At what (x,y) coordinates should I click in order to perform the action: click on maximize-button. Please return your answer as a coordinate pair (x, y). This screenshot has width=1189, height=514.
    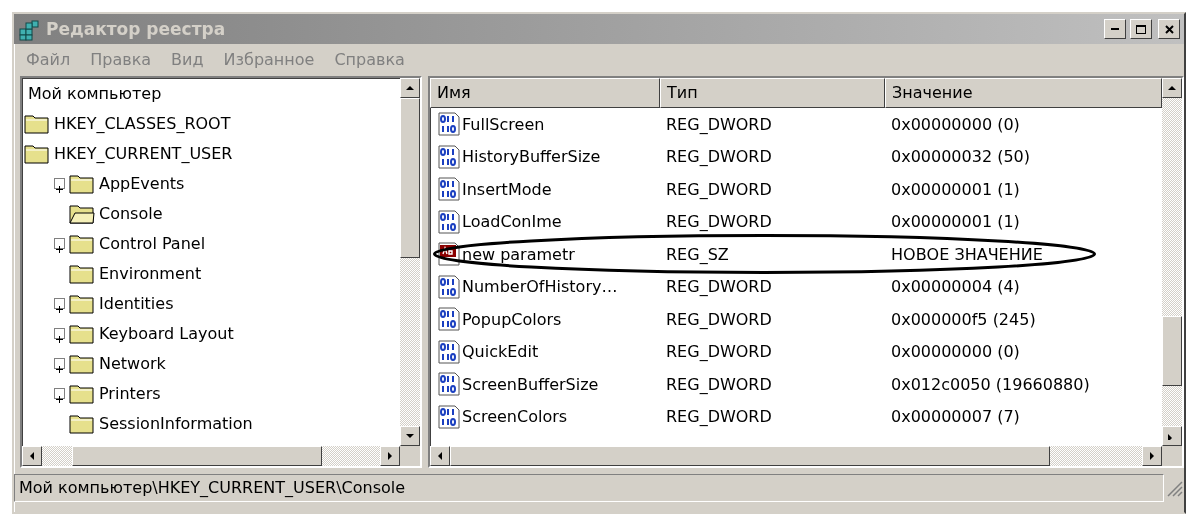
    Looking at the image, I should click on (1141, 29).